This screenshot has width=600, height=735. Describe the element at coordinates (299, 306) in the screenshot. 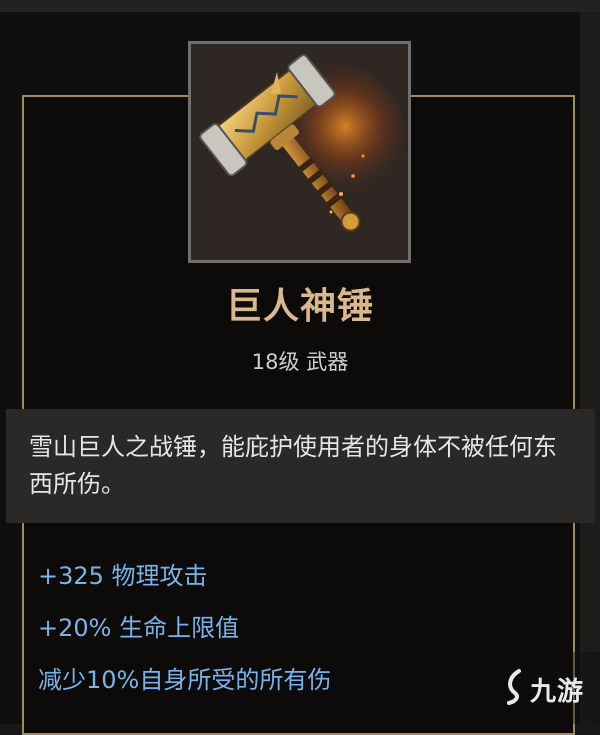

I see `item-name: 巨人神锤` at that location.